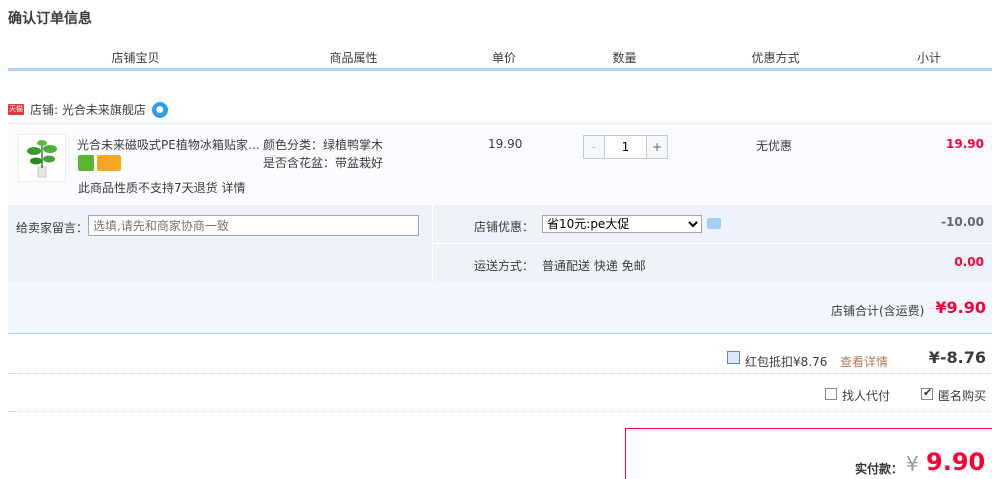  I want to click on product-thumbnail, so click(42, 158).